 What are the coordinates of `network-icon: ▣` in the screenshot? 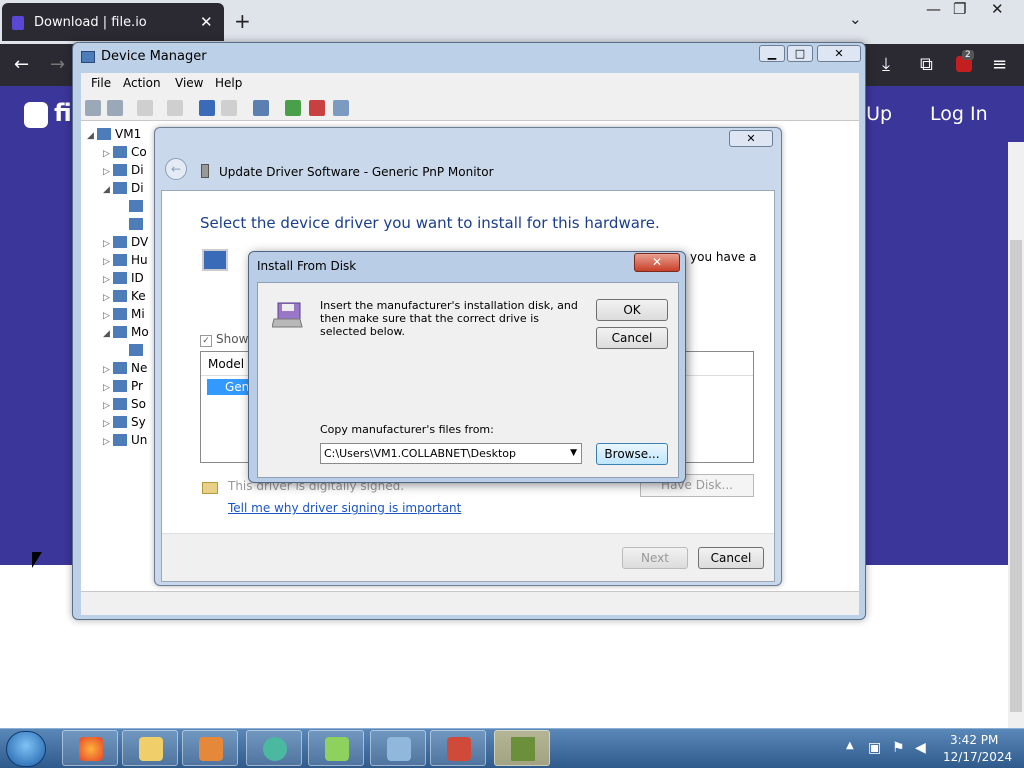 It's located at (874, 748).